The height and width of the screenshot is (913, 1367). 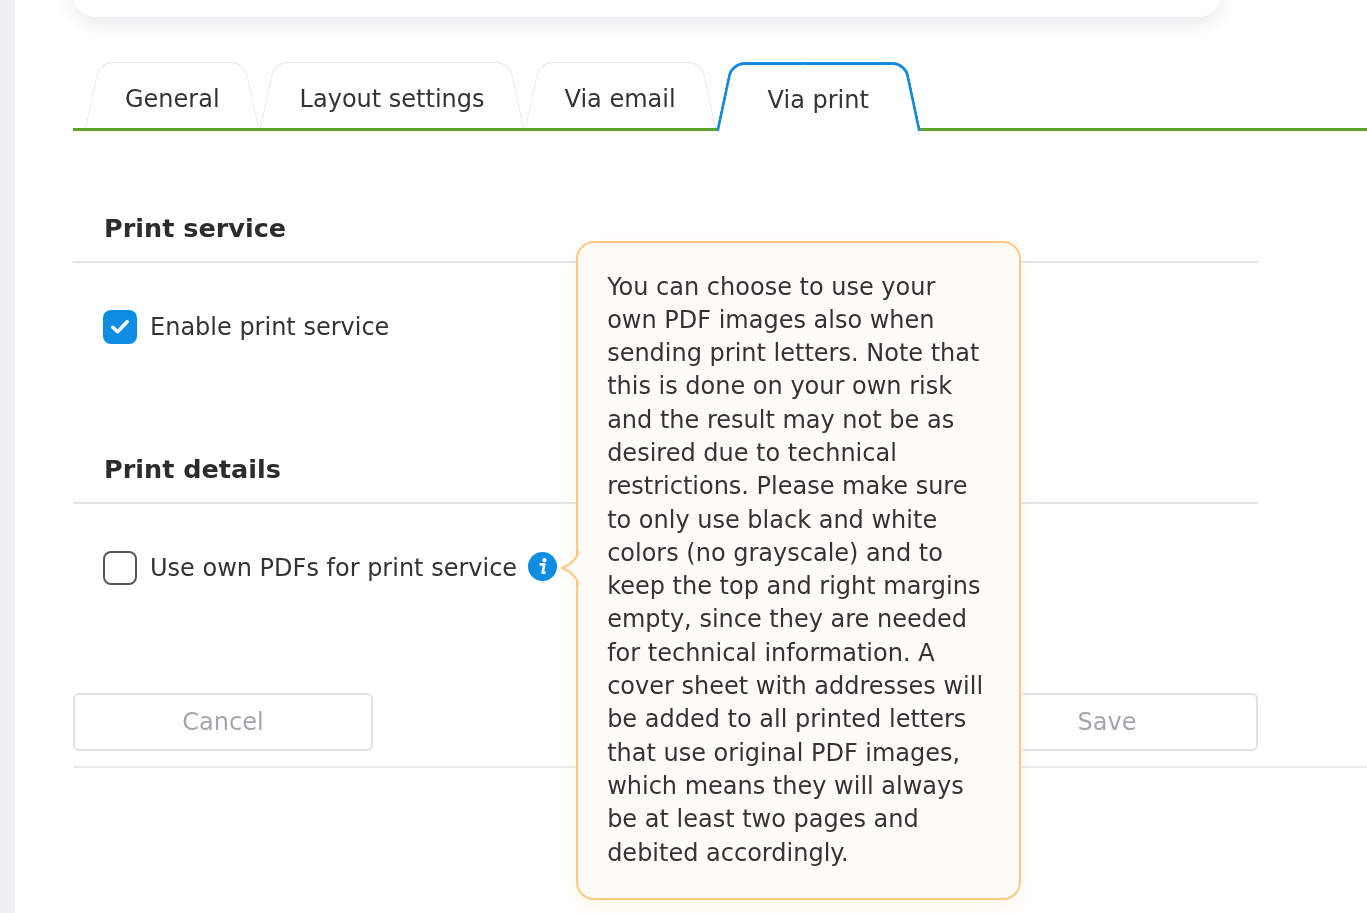 I want to click on info-icon, so click(x=543, y=566).